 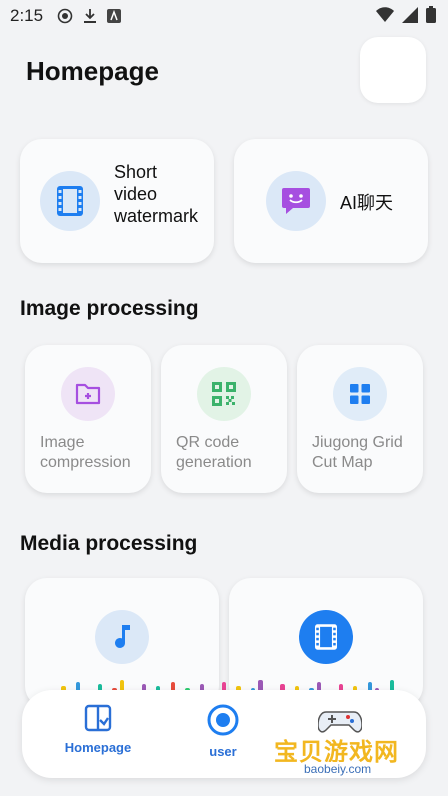 I want to click on card-label: Short video watermarking, so click(x=156, y=194).